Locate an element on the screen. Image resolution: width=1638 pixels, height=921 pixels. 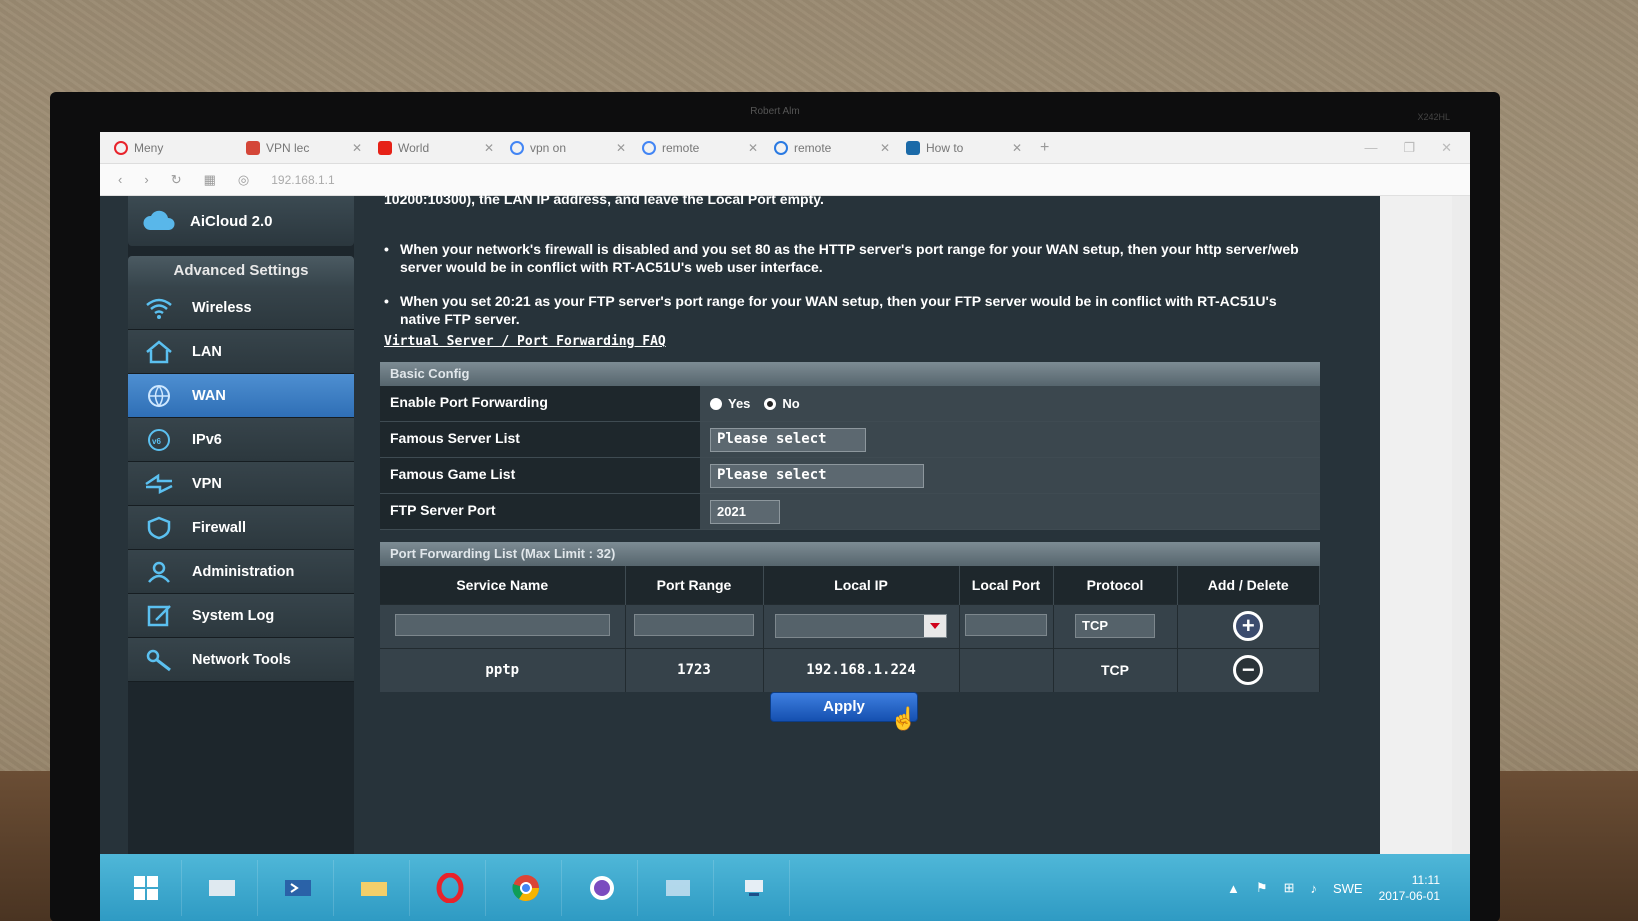
file-manager-icon is located at coordinates (222, 888).